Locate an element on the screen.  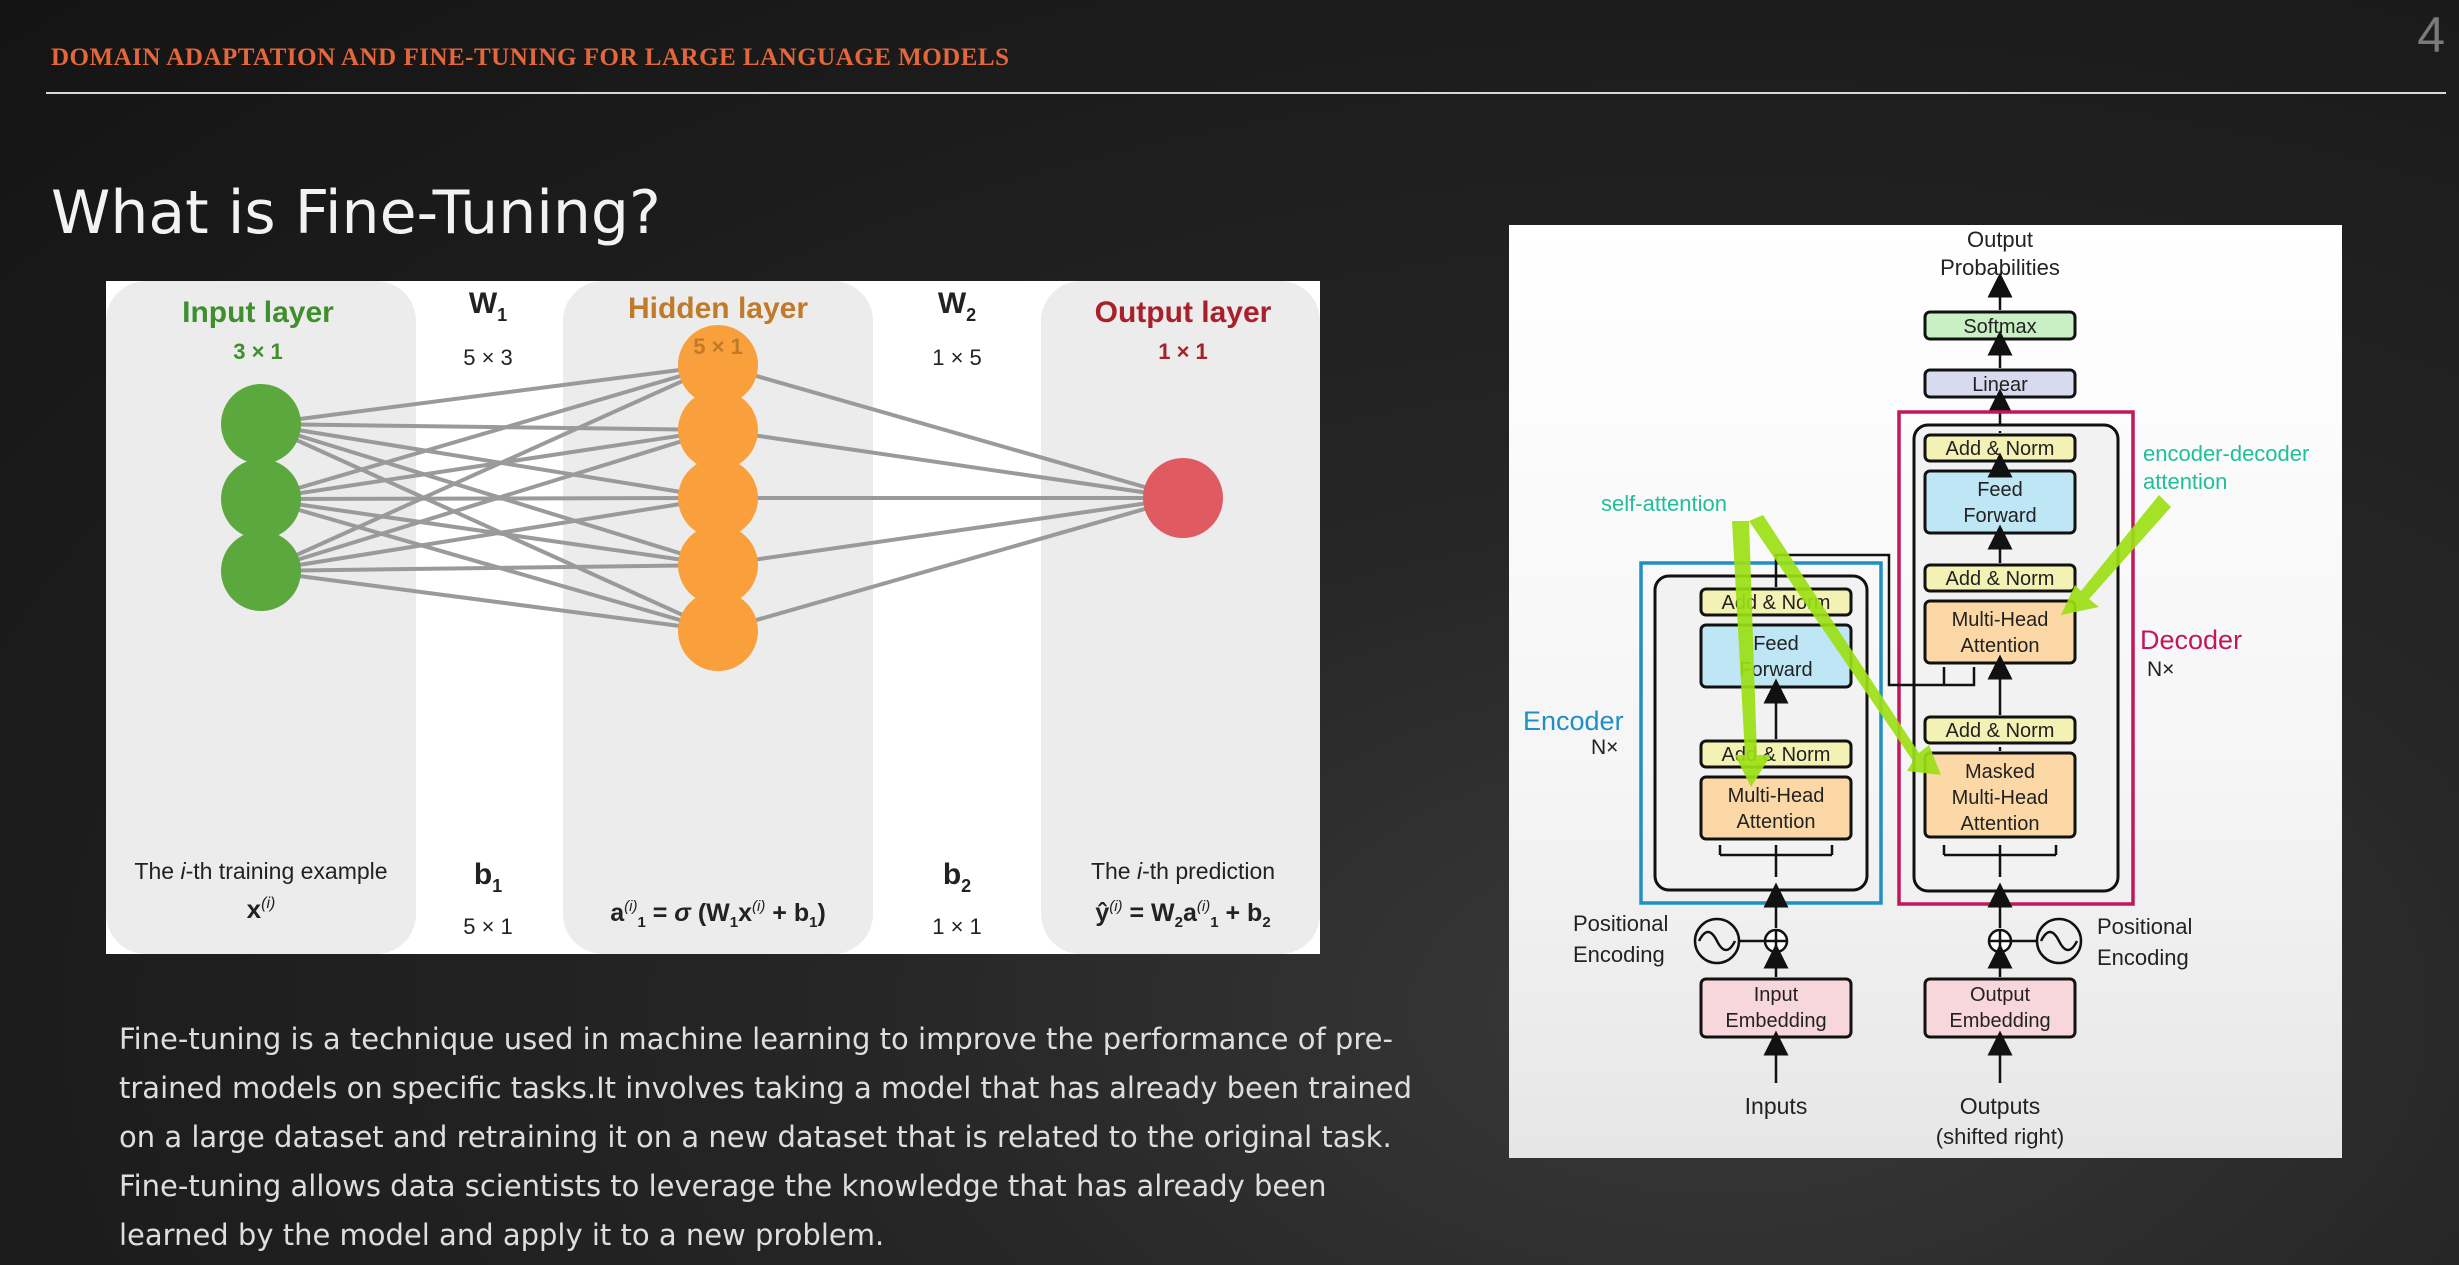
output-layer-dims: 1 × 1 is located at coordinates (1183, 351).